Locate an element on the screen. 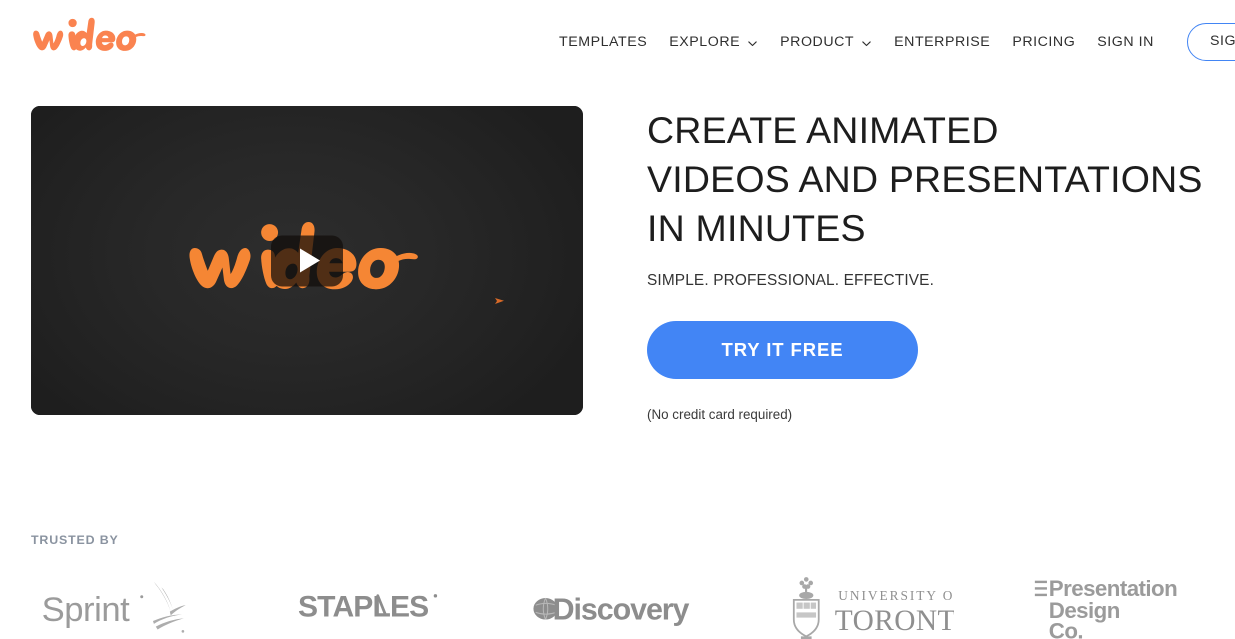 This screenshot has height=639, width=1235. client-logo-discovery: Discovery is located at coordinates (617, 600).